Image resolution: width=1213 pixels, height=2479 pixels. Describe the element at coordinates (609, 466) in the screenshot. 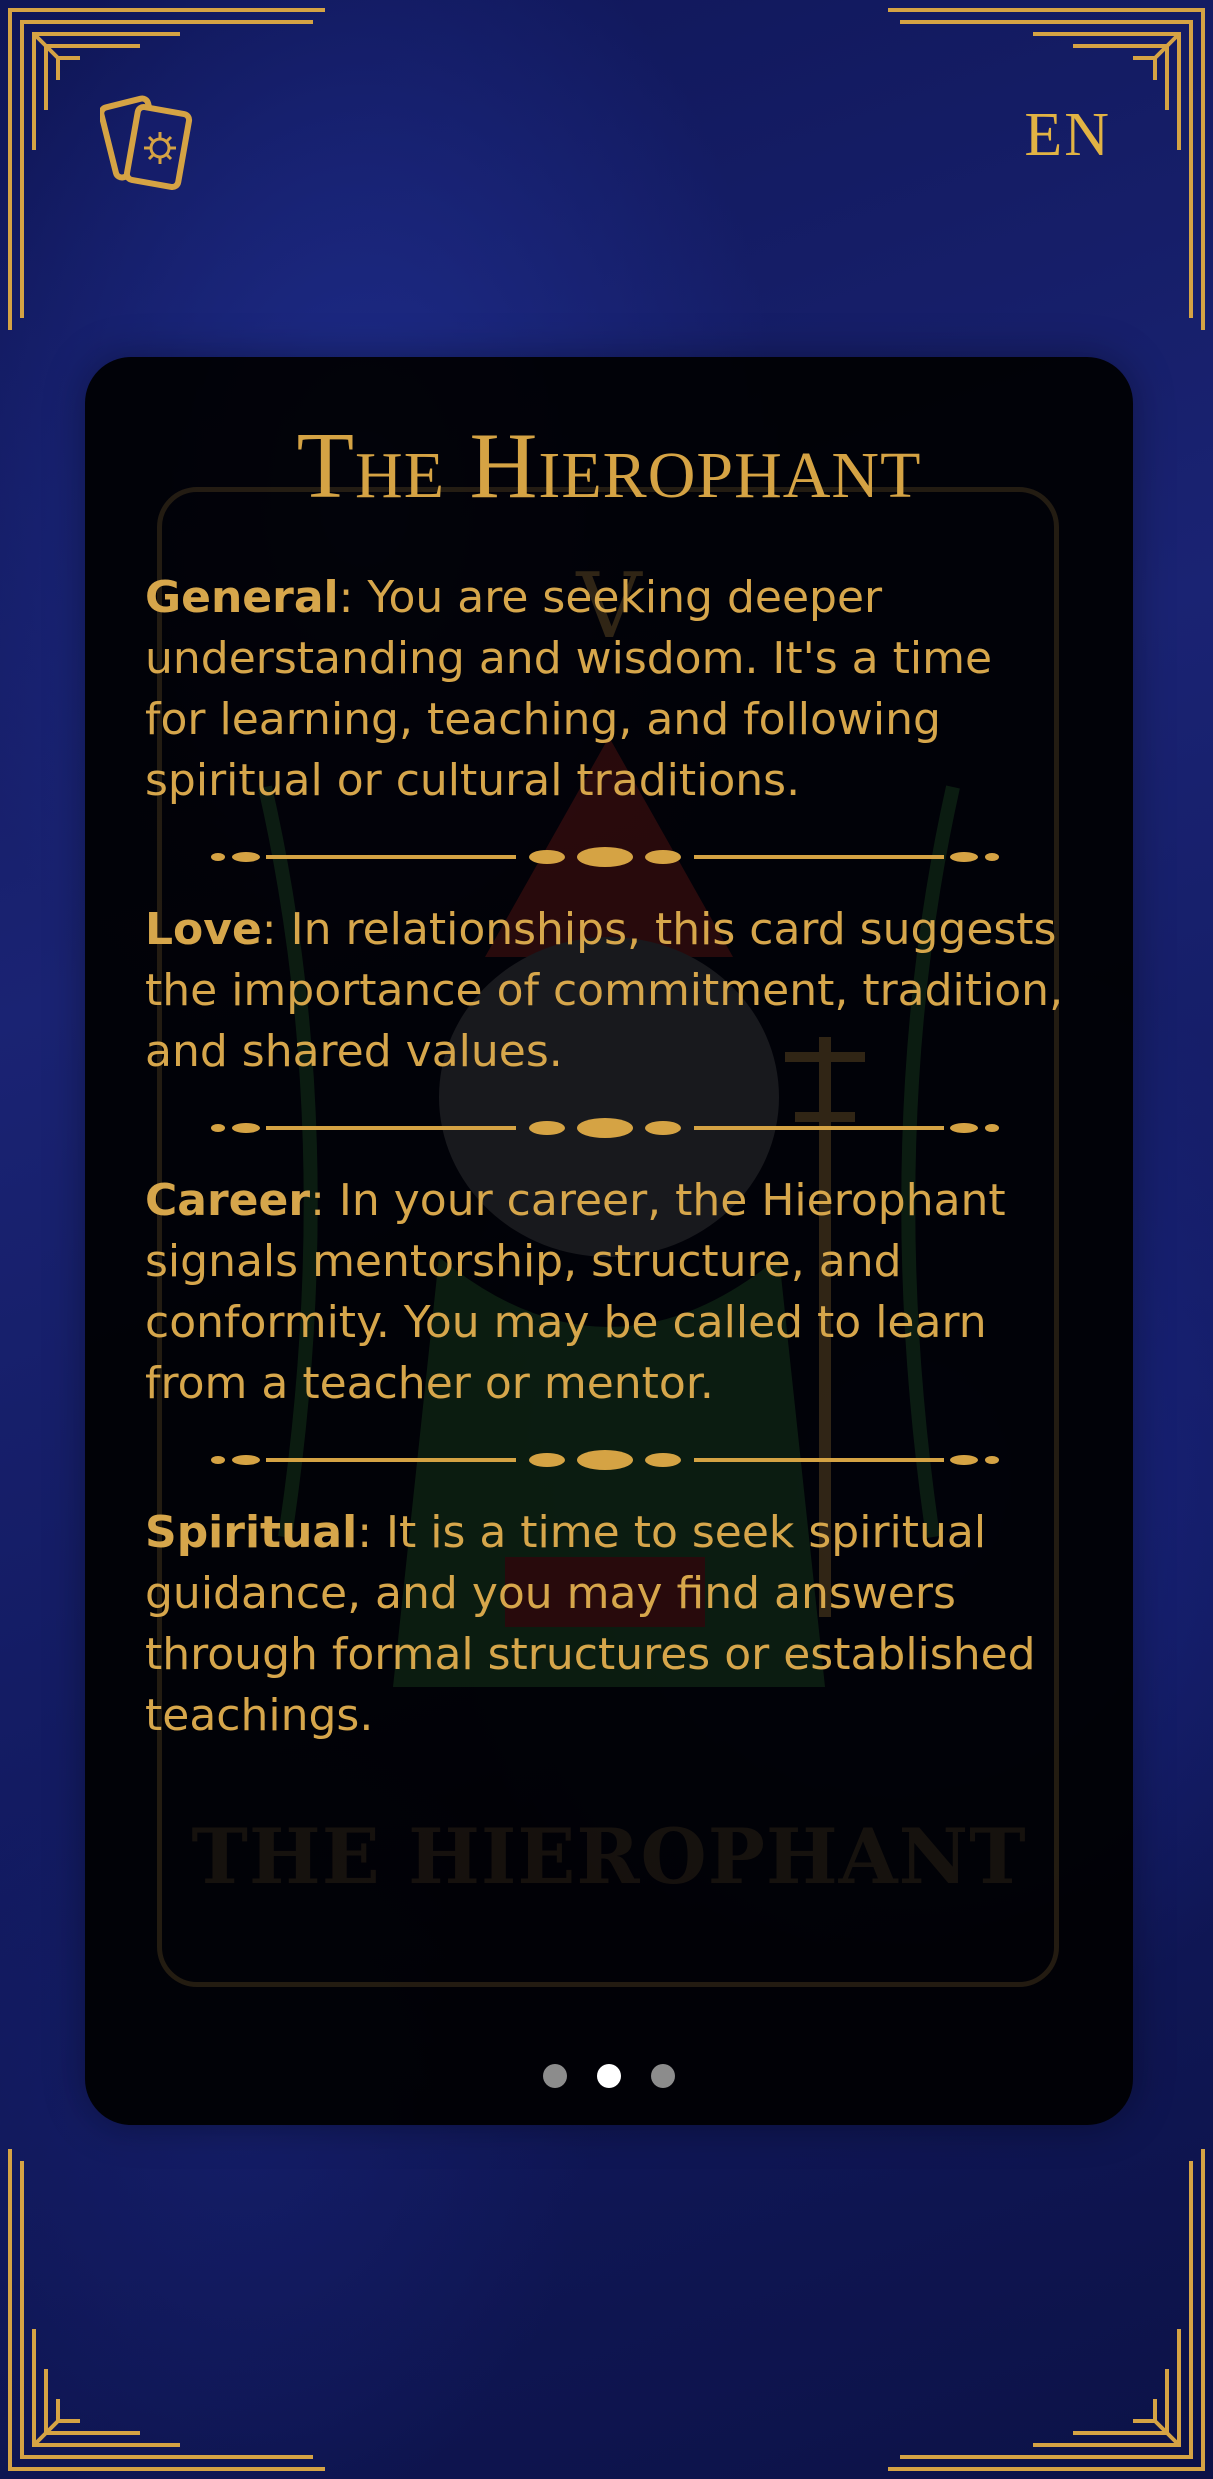

I see `card-title: The Hierophant` at that location.